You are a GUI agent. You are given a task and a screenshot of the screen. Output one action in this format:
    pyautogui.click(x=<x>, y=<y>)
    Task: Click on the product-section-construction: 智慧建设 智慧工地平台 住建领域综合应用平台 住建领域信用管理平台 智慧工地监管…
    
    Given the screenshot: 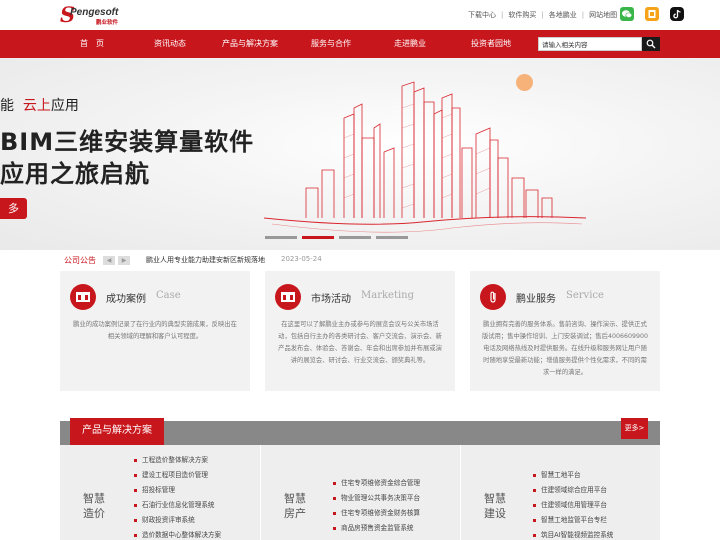 What is the action you would take?
    pyautogui.click(x=560, y=492)
    